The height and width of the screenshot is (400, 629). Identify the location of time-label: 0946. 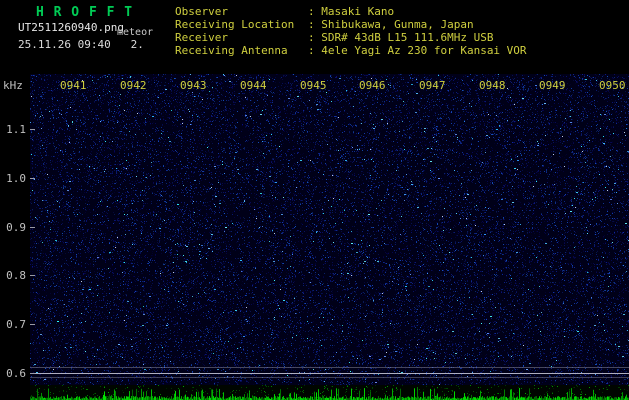
(372, 85).